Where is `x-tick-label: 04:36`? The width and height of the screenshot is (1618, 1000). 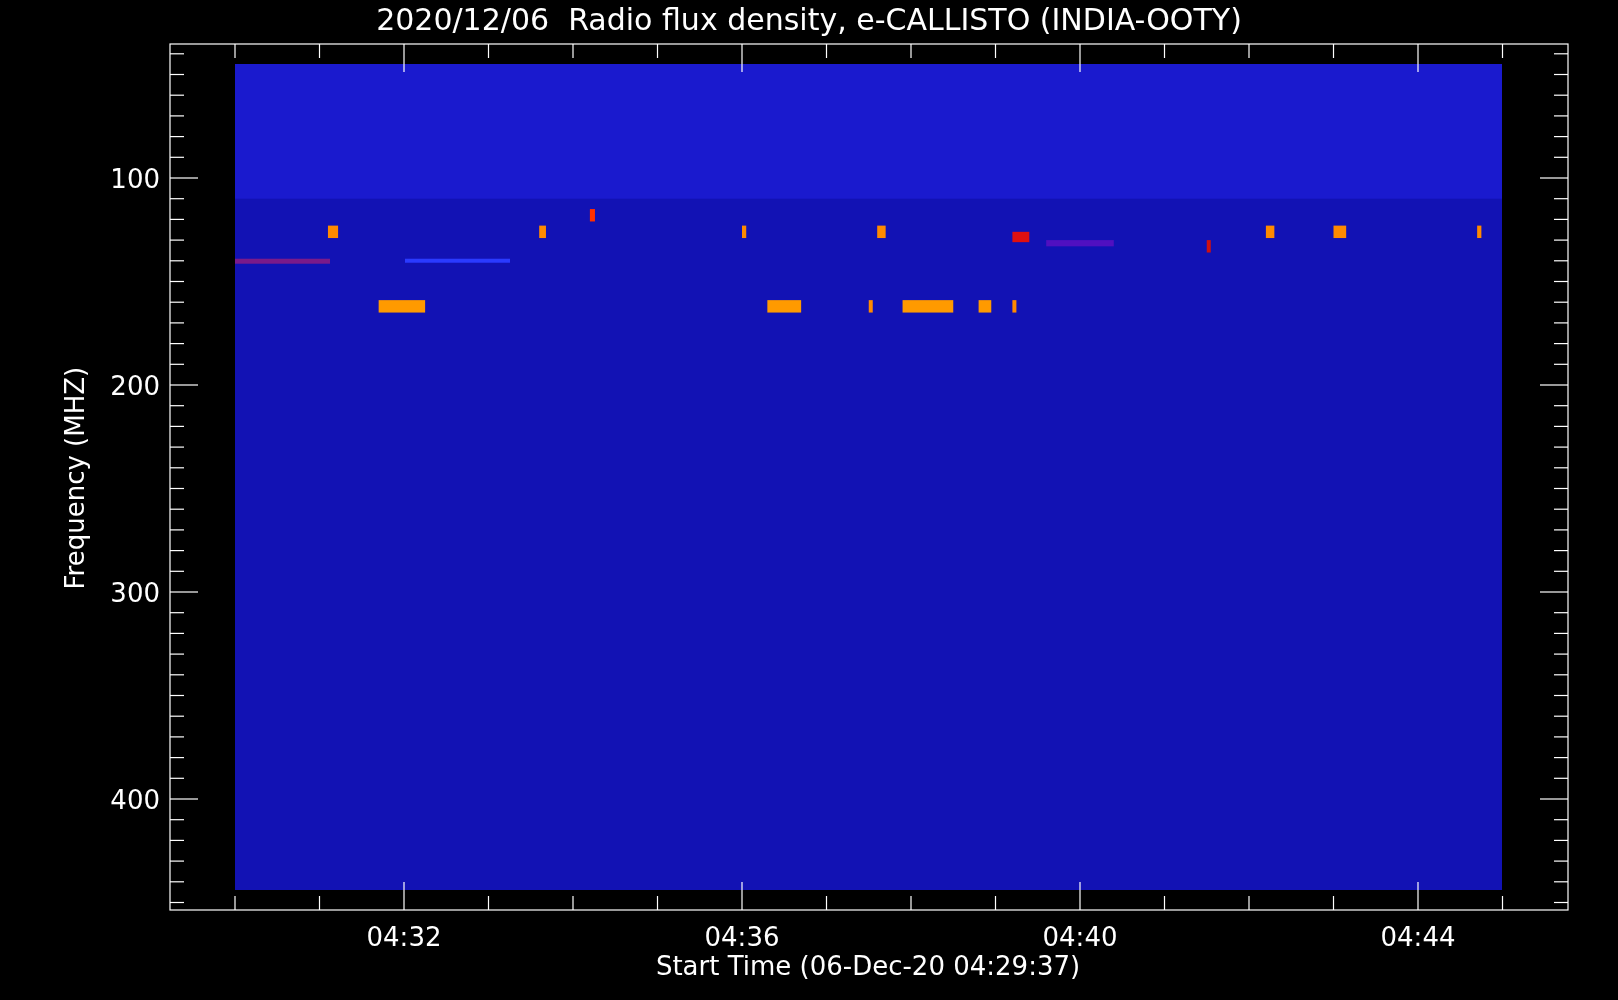 x-tick-label: 04:36 is located at coordinates (742, 937).